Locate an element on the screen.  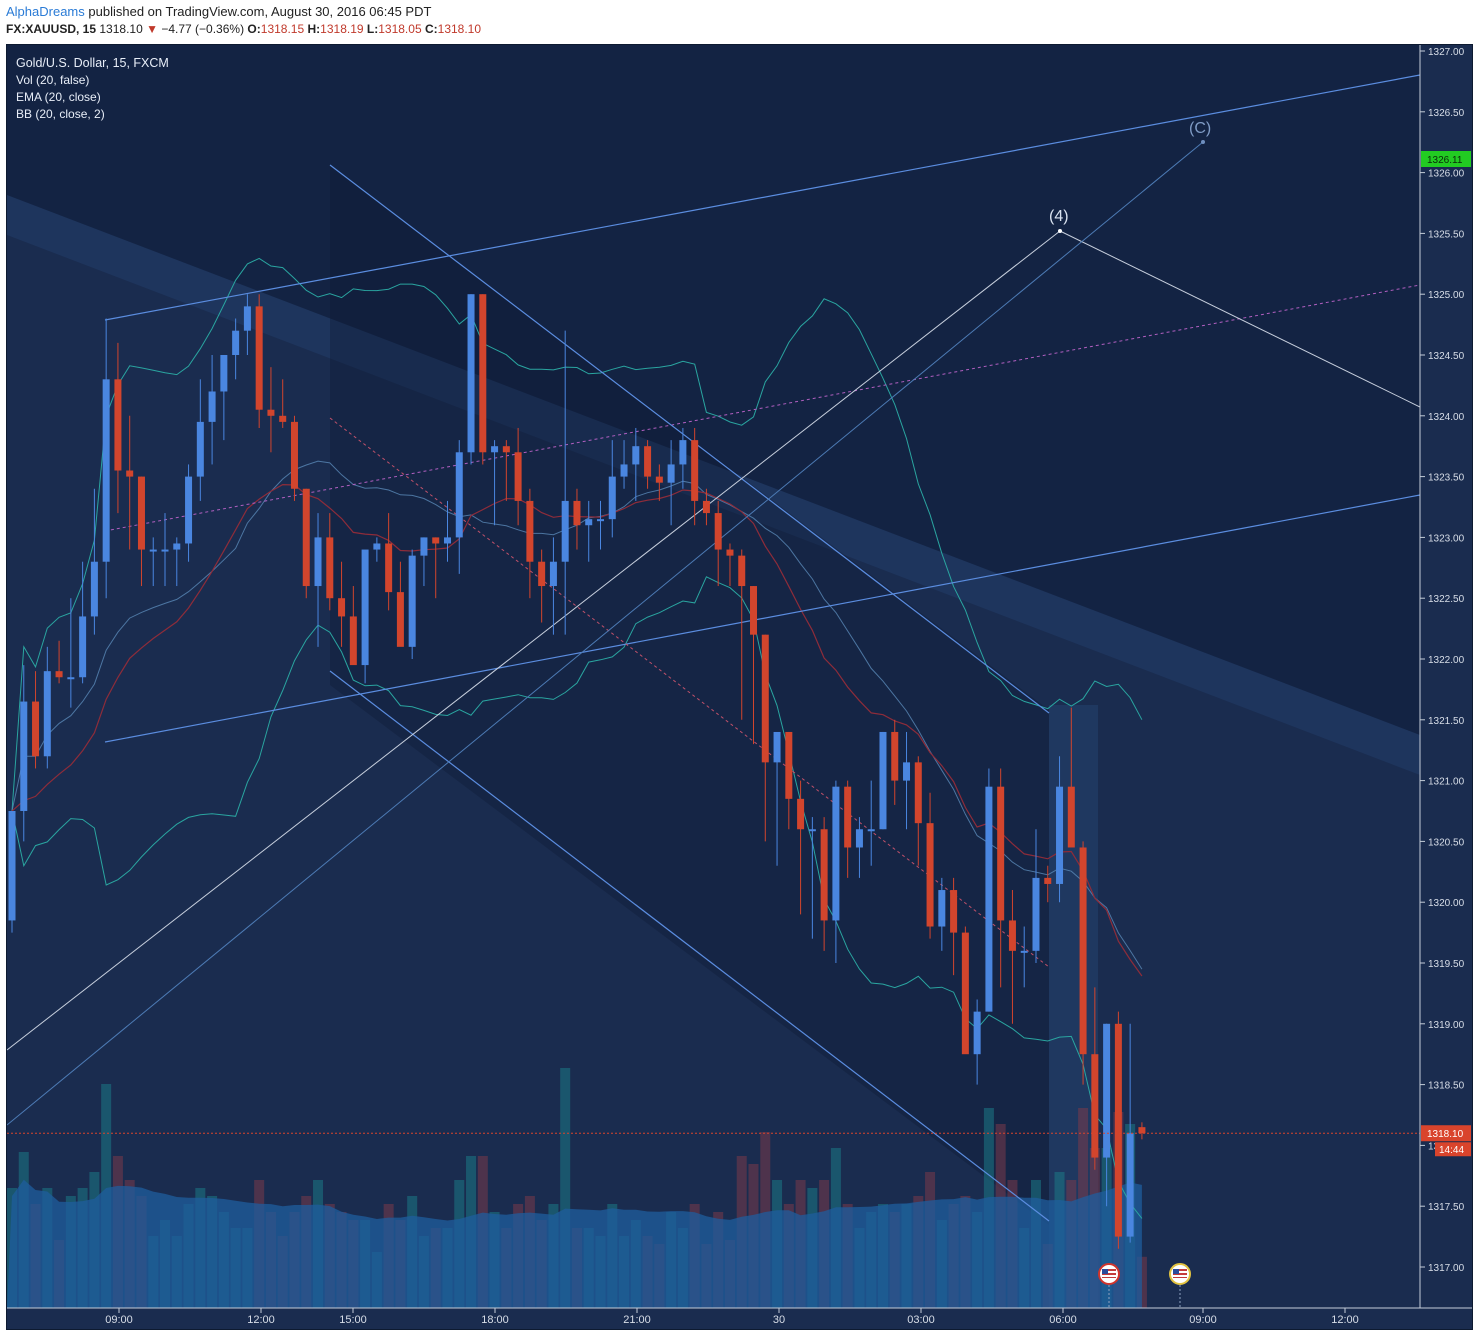
price-tick-label: 1324.00 is located at coordinates (1446, 417).